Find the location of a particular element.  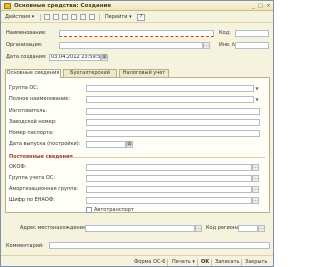

code-label: Код: is located at coordinates (225, 33).